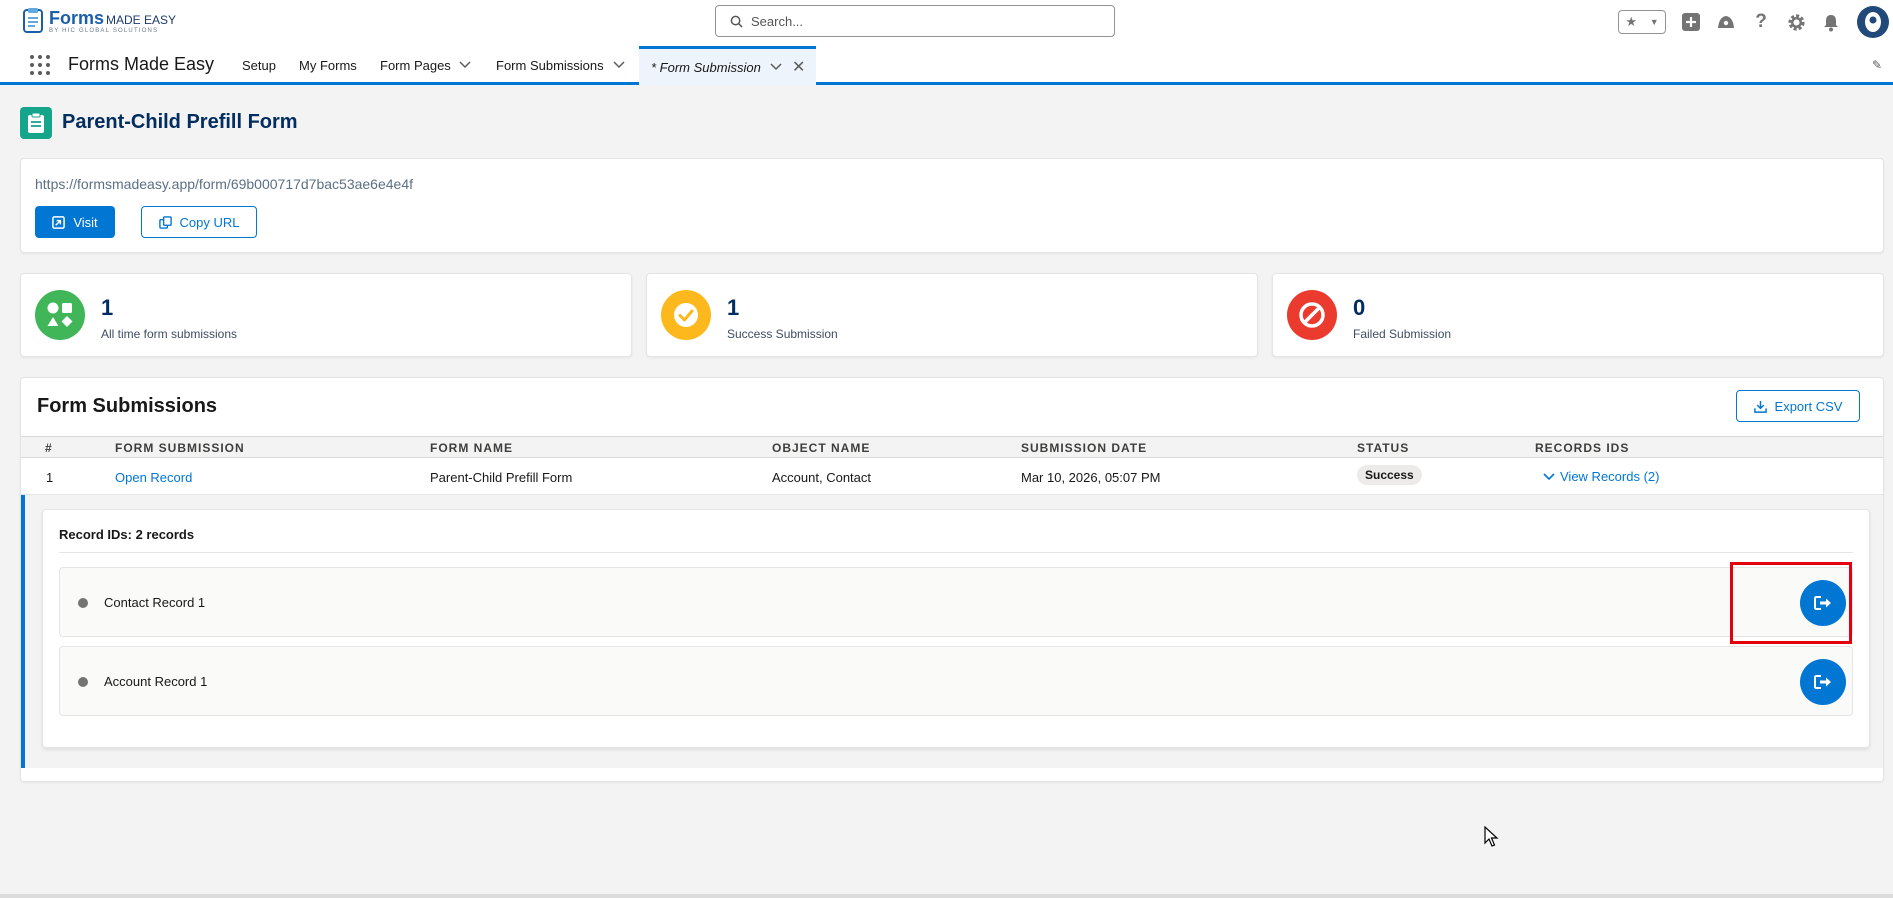  What do you see at coordinates (259, 65) in the screenshot?
I see `nav-item-setup: Setup` at bounding box center [259, 65].